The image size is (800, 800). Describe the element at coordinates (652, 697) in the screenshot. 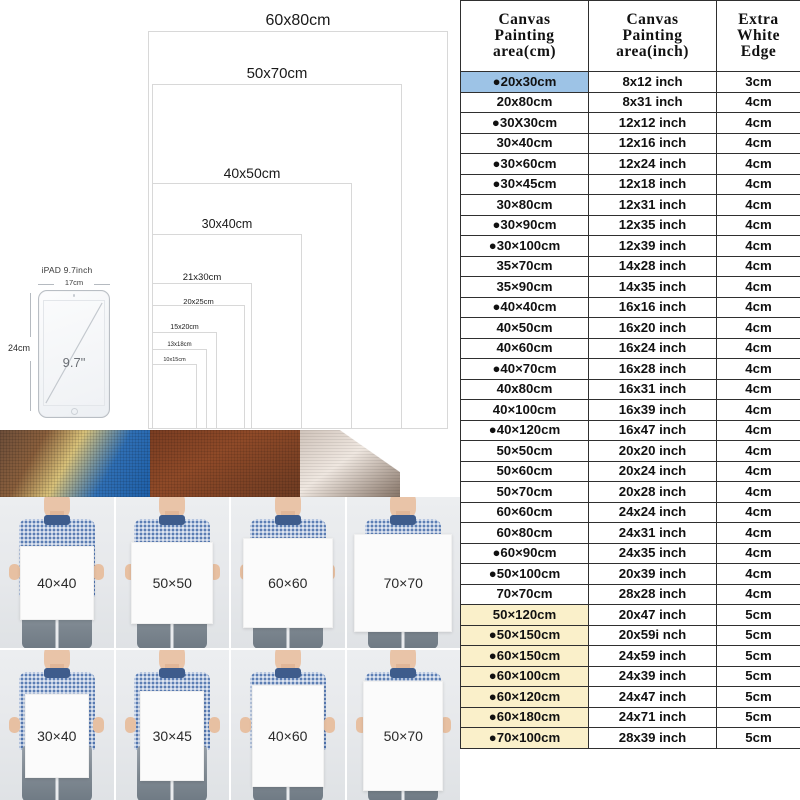

I see `cell-inch: 24x47 inch` at that location.